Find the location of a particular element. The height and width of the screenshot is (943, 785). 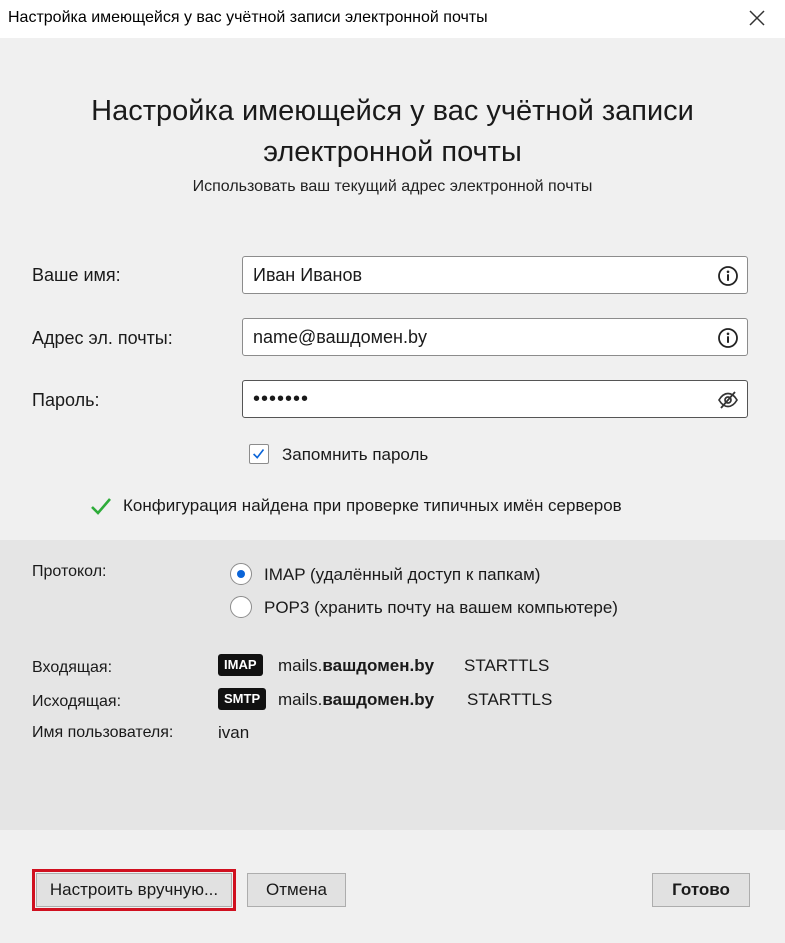

highlight-frame is located at coordinates (134, 890).